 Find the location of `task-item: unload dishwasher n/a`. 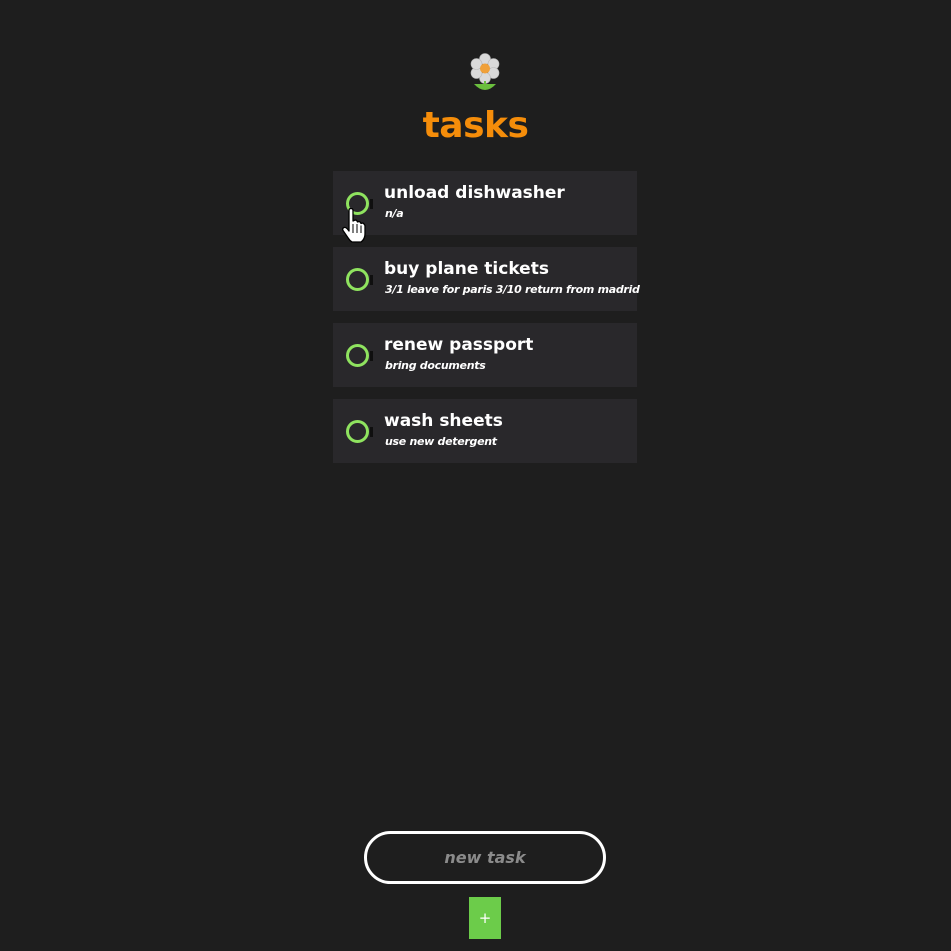

task-item: unload dishwasher n/a is located at coordinates (485, 203).